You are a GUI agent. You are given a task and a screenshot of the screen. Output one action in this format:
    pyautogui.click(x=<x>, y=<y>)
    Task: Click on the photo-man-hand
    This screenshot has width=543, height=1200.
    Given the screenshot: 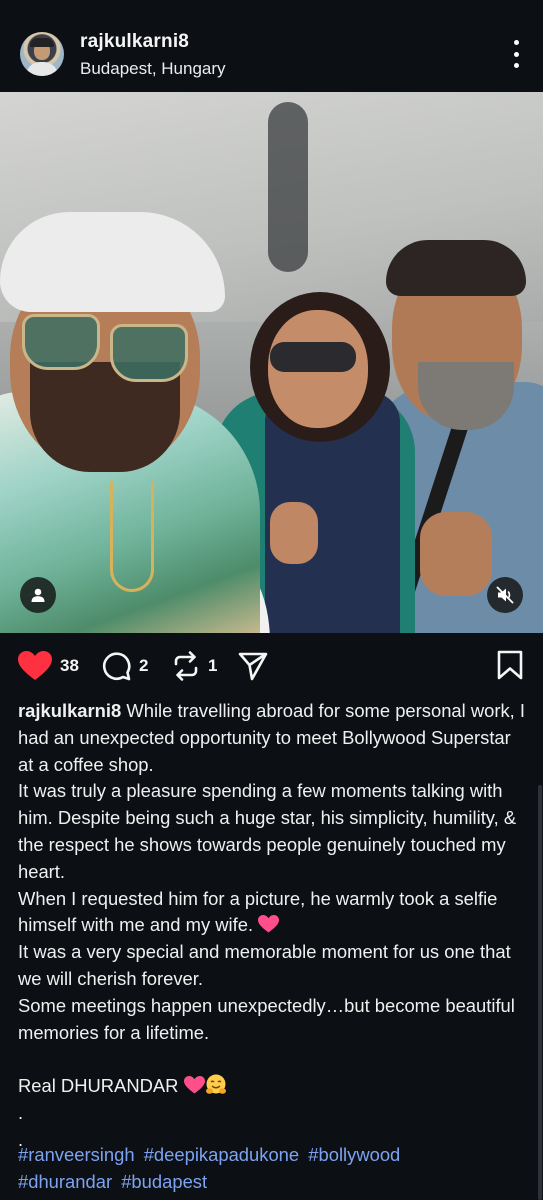 What is the action you would take?
    pyautogui.click(x=456, y=554)
    